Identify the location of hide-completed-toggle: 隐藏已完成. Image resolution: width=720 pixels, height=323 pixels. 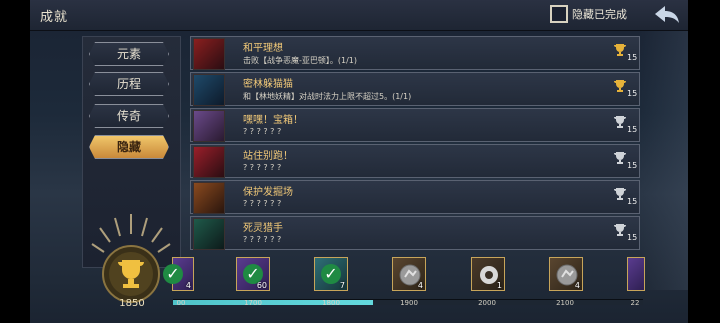
(588, 14).